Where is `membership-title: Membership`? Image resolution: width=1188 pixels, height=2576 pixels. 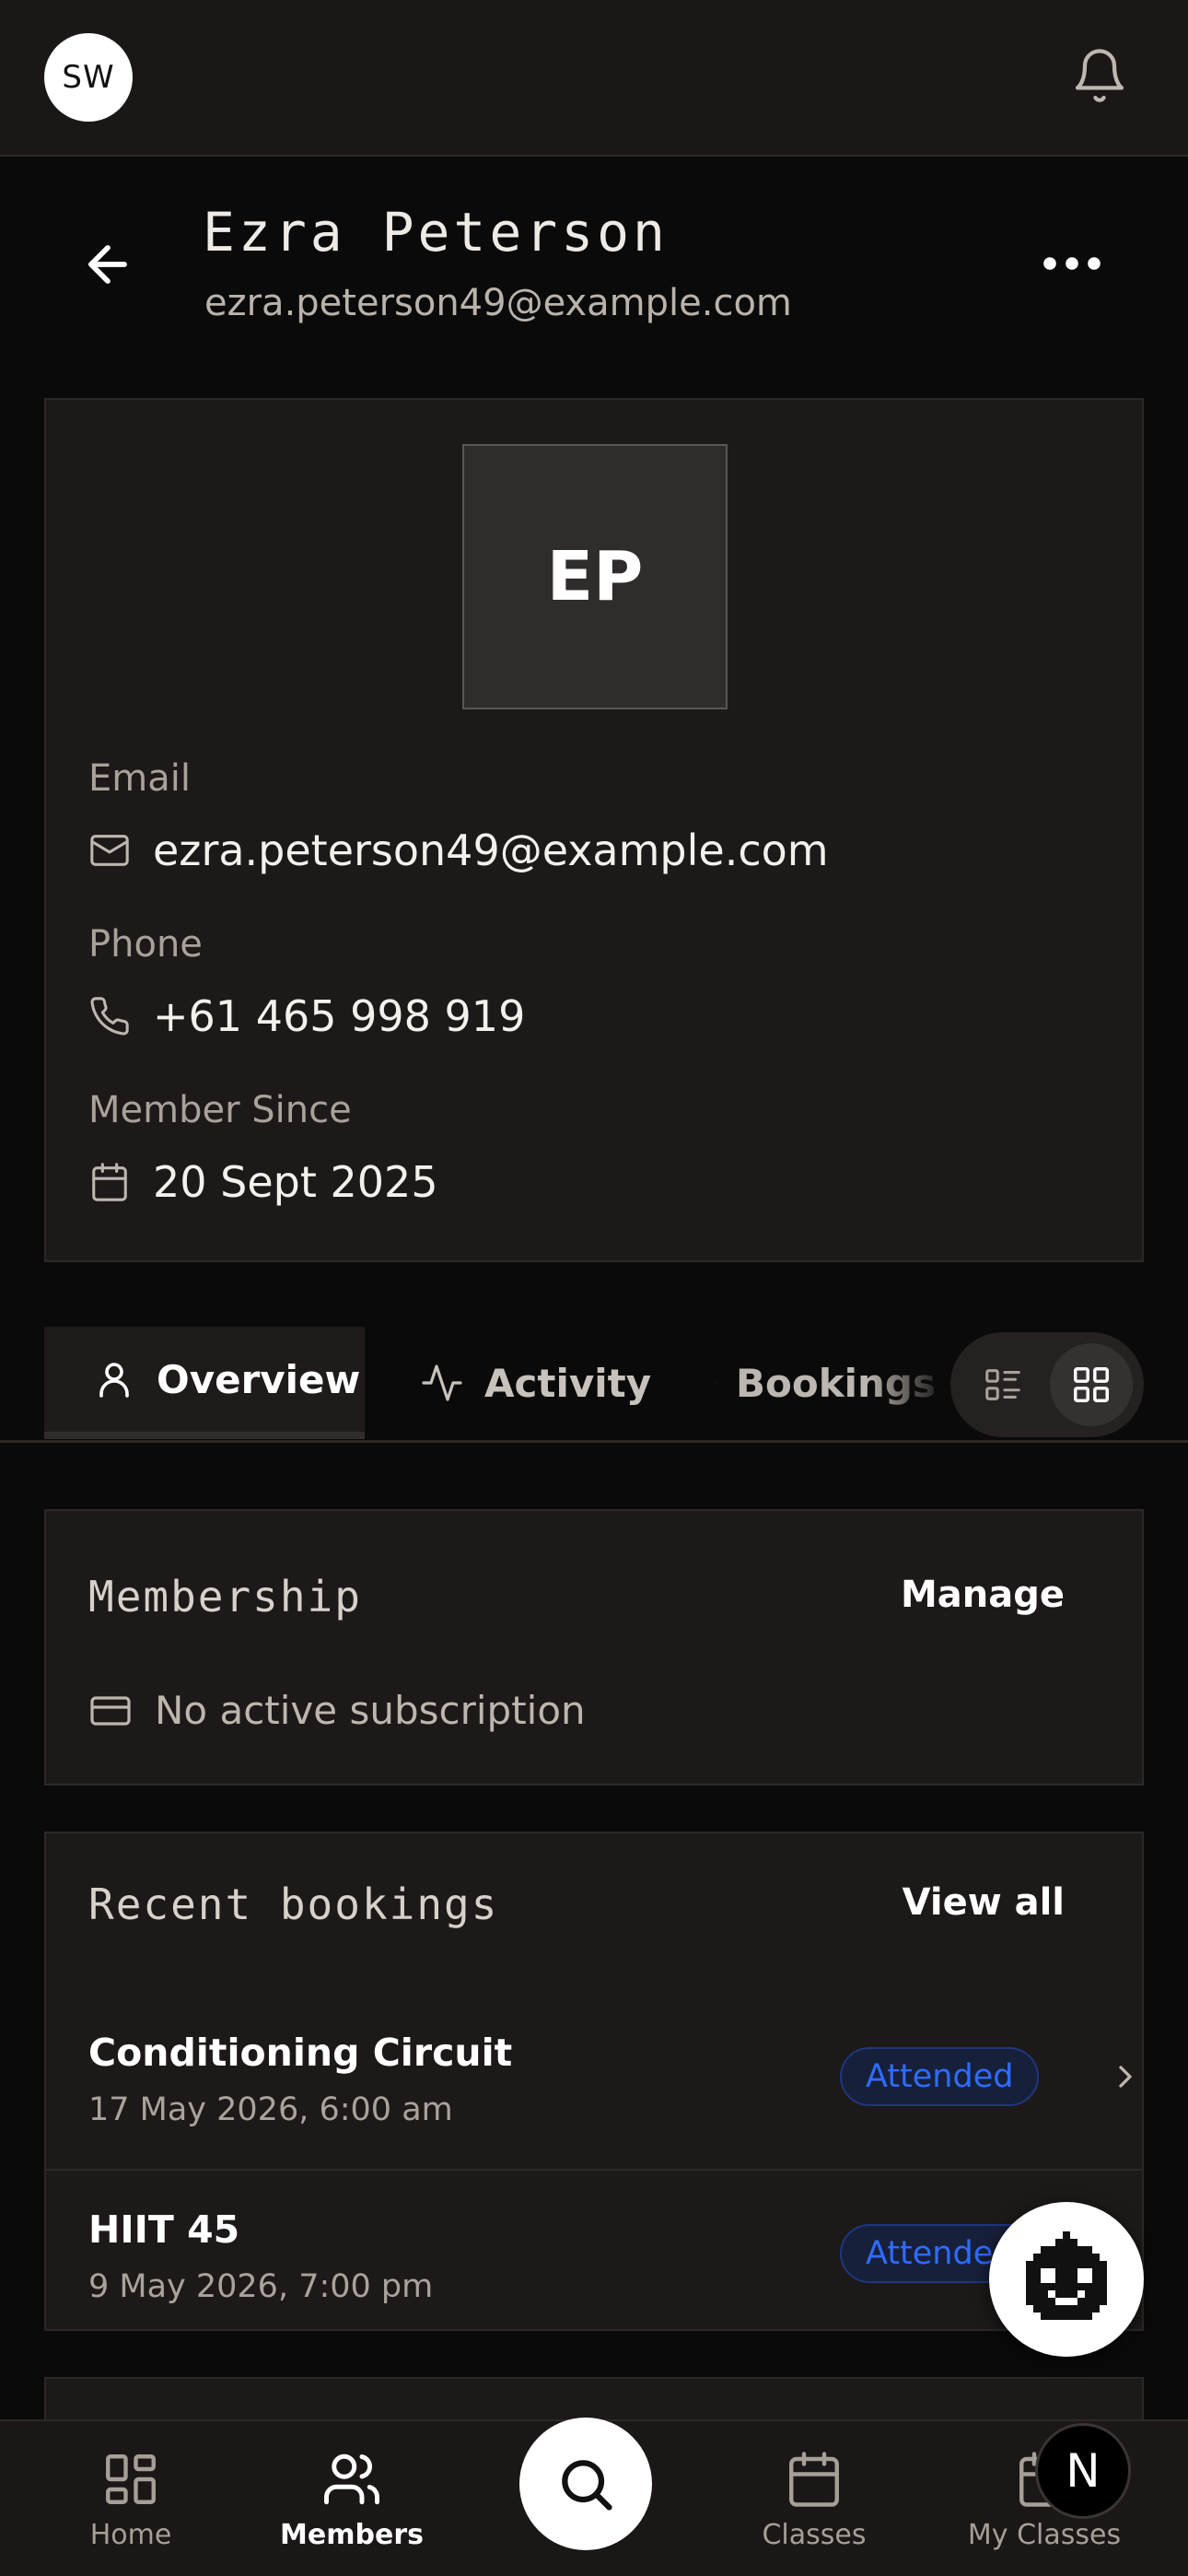 membership-title: Membership is located at coordinates (225, 1597).